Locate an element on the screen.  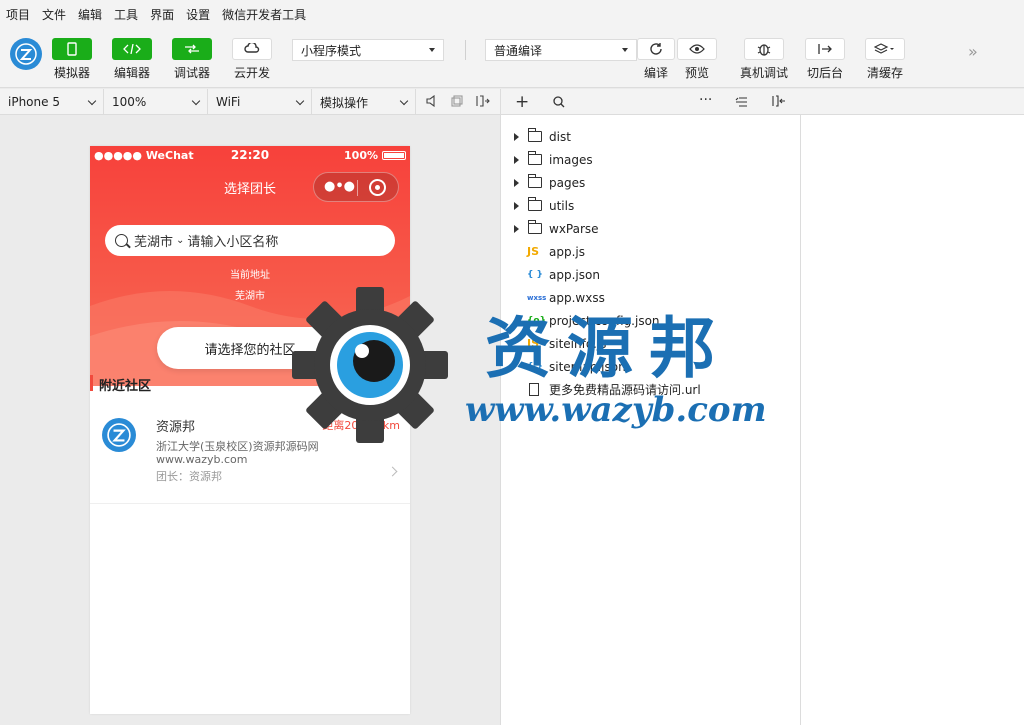
compile-mode-select: 普通编译 is located at coordinates (561, 50).